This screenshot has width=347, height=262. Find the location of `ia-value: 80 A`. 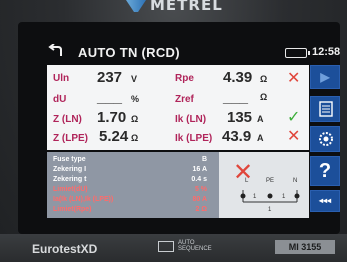

ia-value: 80 A is located at coordinates (199, 199).